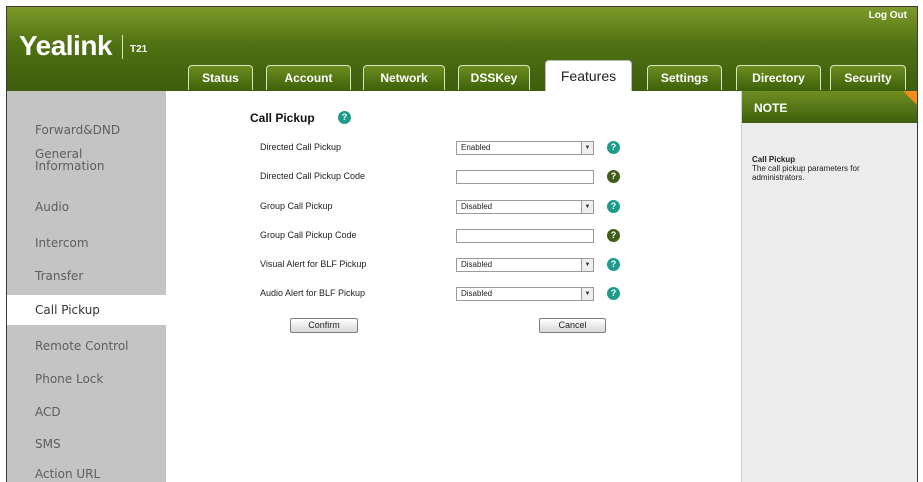 This screenshot has width=923, height=482. I want to click on cancel-button: Cancel, so click(572, 325).